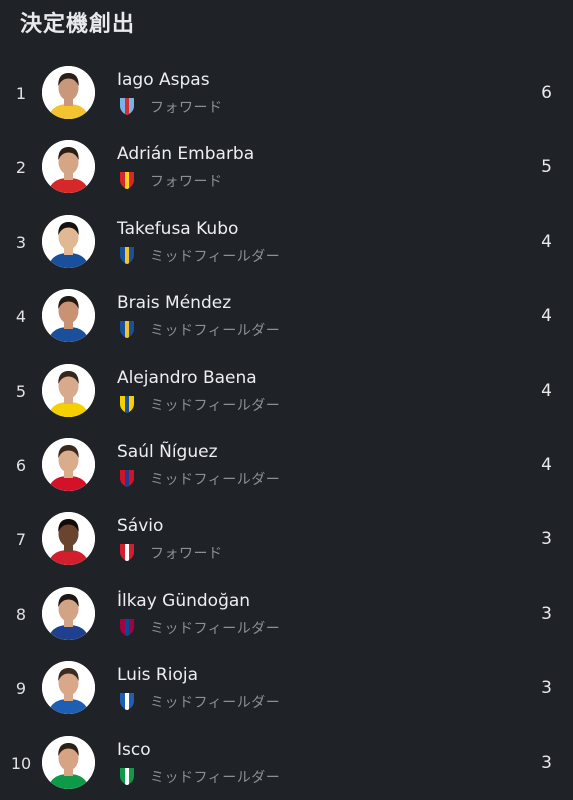 Image resolution: width=573 pixels, height=800 pixels. What do you see at coordinates (286, 539) in the screenshot?
I see `player-row: 7 Sávio フォワード 3` at bounding box center [286, 539].